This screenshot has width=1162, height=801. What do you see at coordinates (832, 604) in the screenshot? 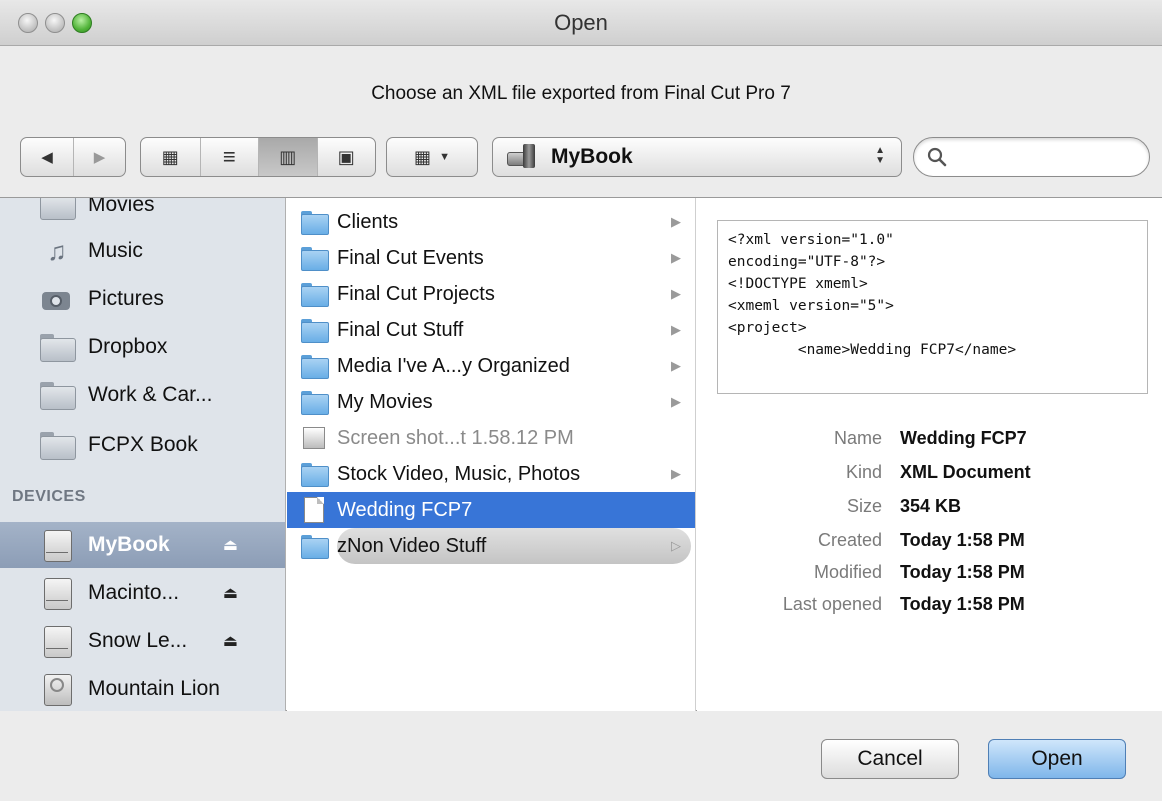
I see `info-key: Last opened` at bounding box center [832, 604].